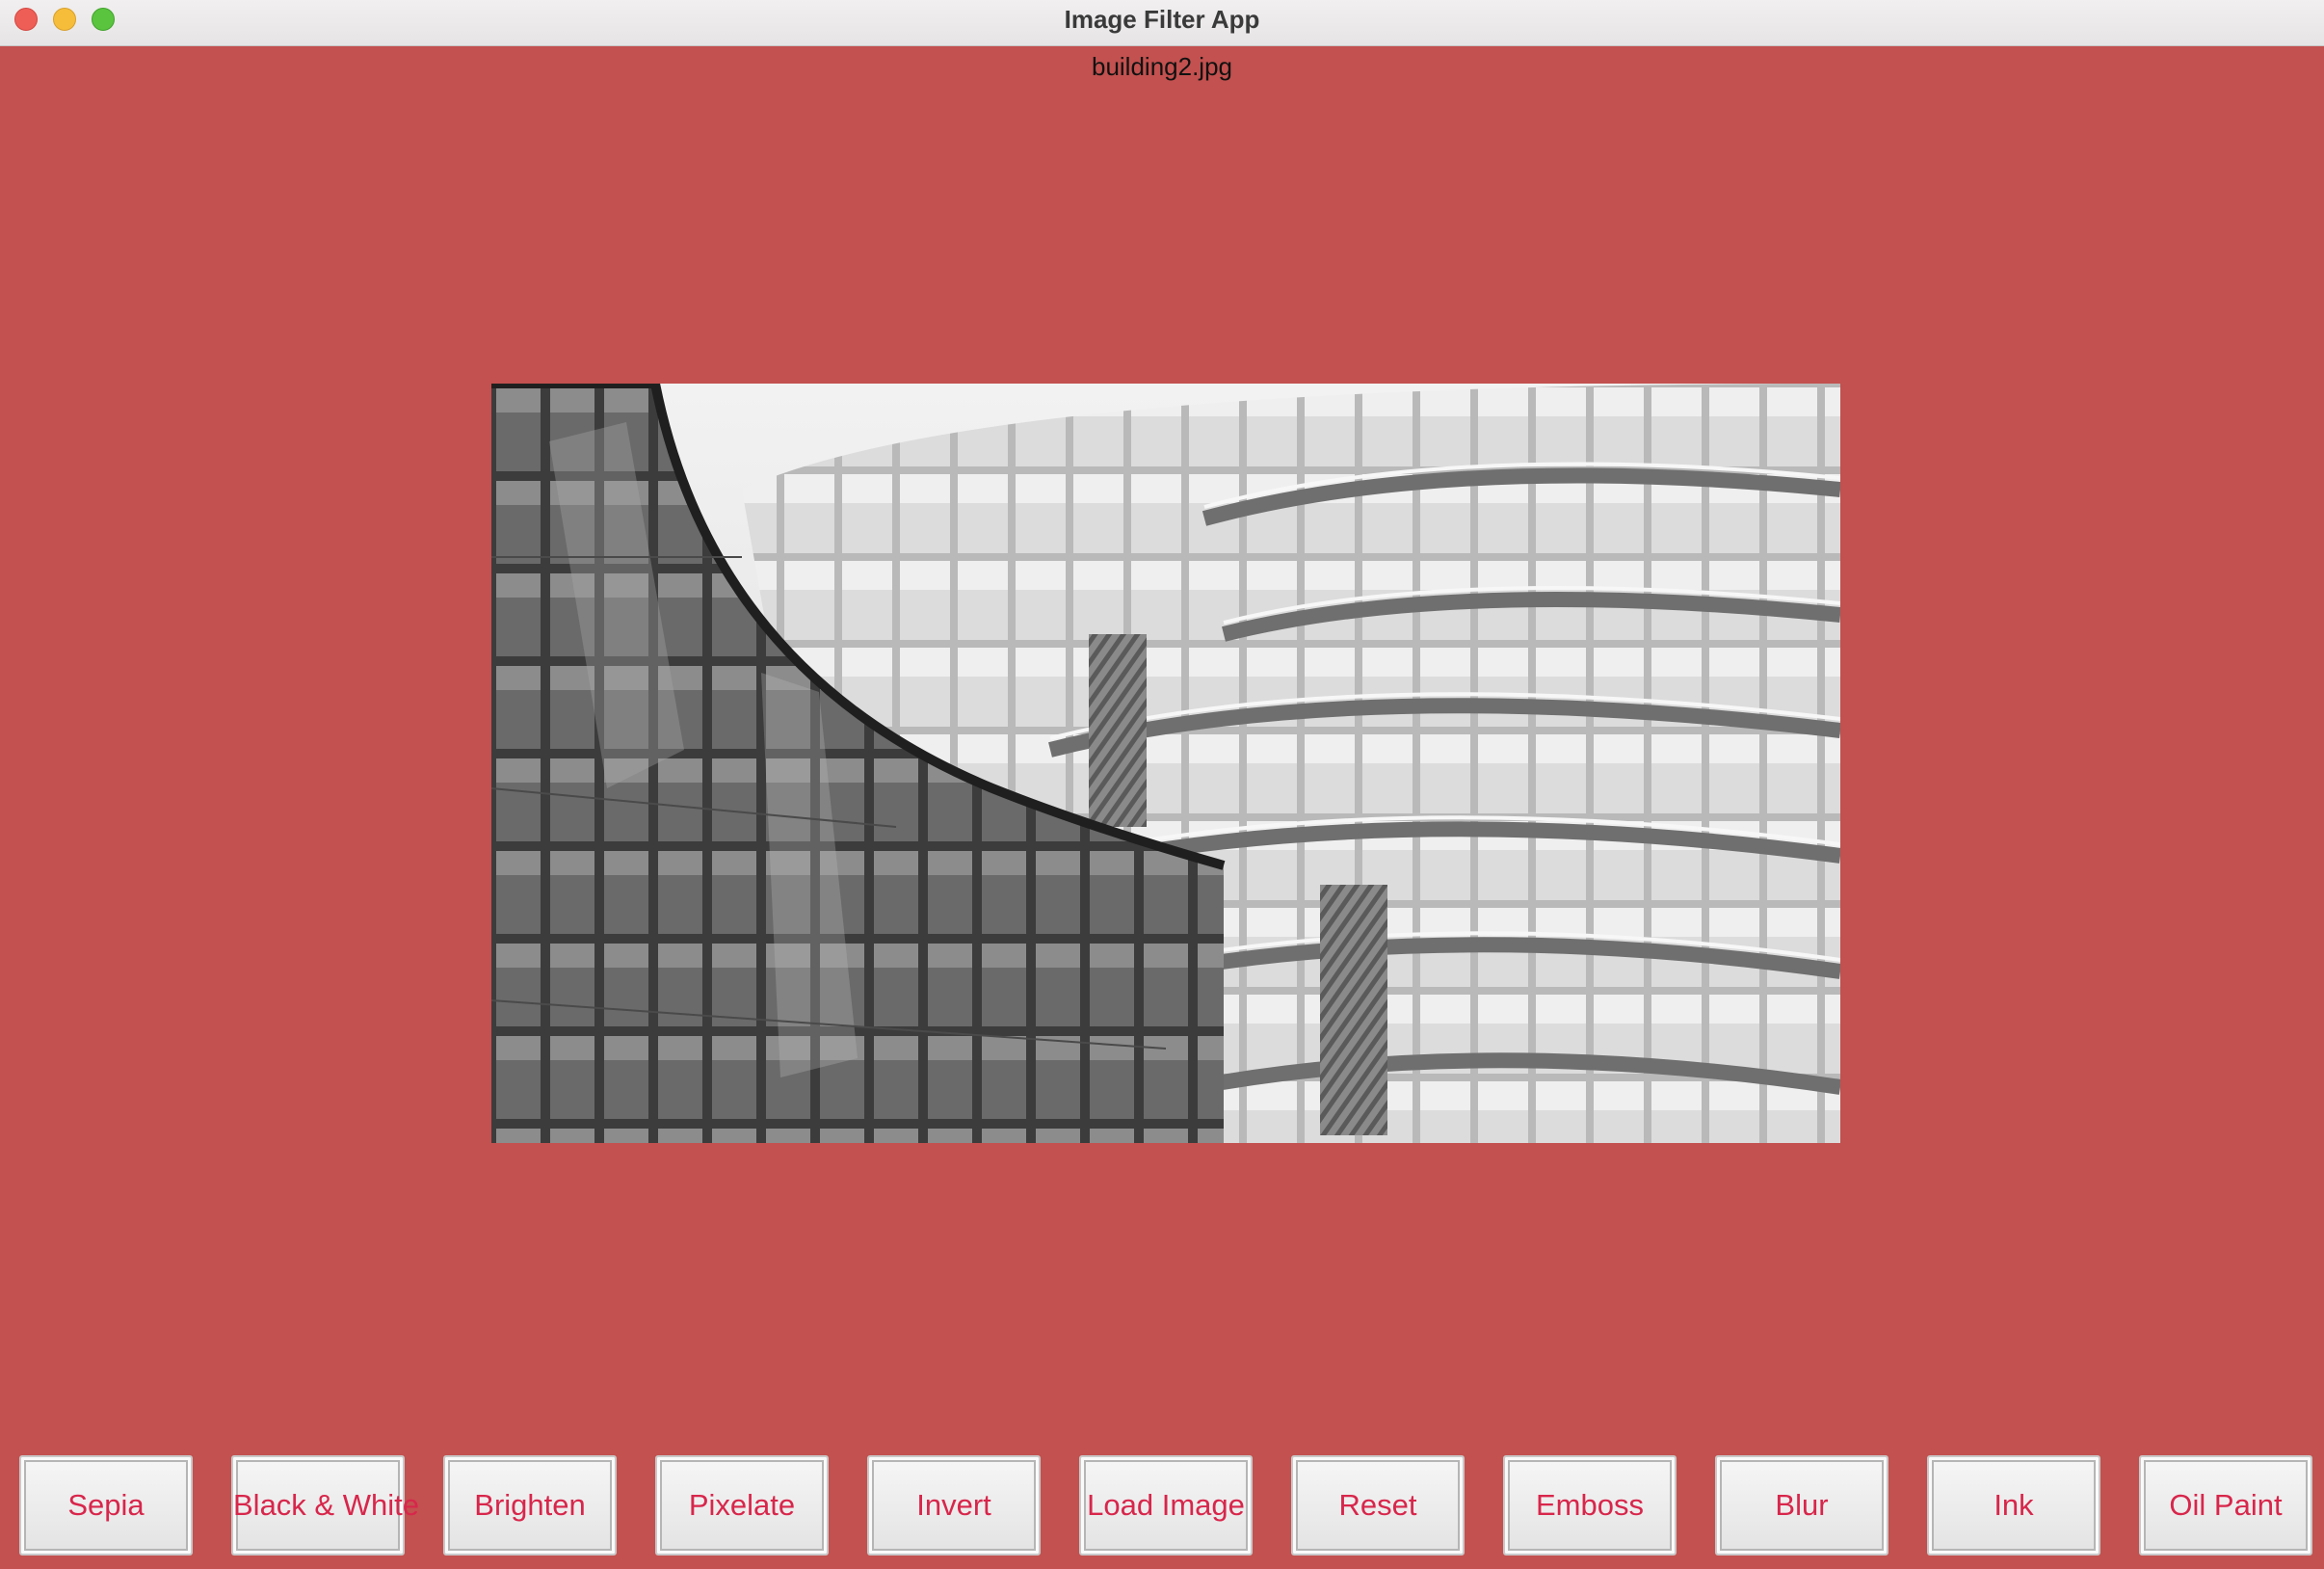 This screenshot has width=2324, height=1569. I want to click on emboss-button: Emboss, so click(1590, 1506).